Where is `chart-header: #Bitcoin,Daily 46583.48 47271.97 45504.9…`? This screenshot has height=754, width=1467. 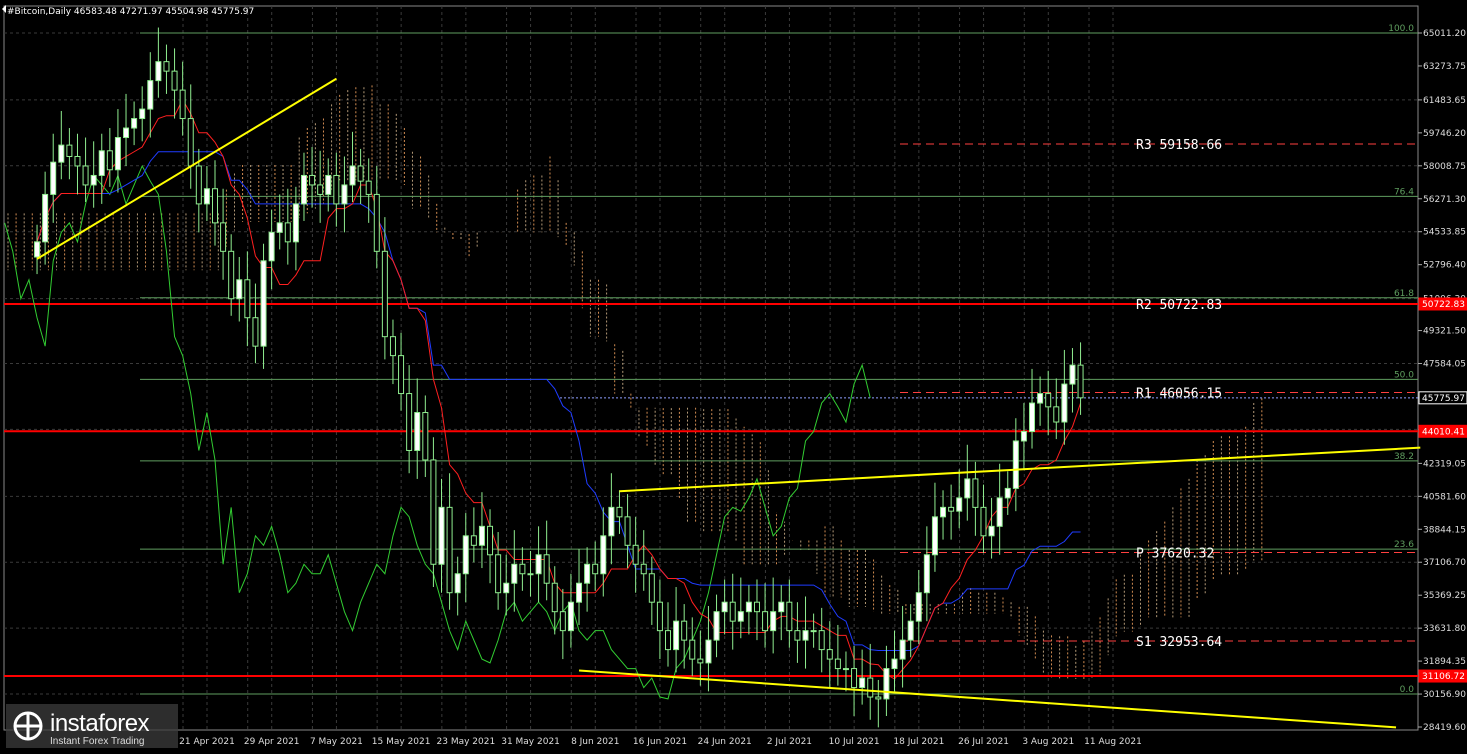 chart-header: #Bitcoin,Daily 46583.48 47271.97 45504.9… is located at coordinates (130, 12).